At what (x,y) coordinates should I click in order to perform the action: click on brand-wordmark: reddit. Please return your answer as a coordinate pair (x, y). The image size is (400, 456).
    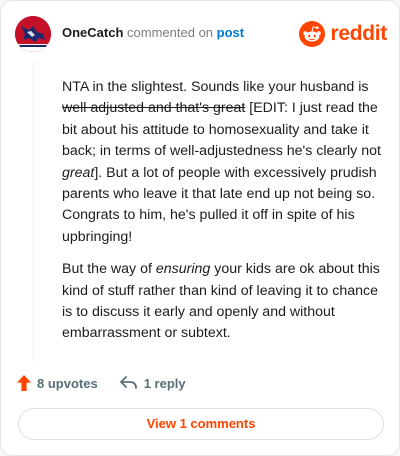
    Looking at the image, I should click on (358, 33).